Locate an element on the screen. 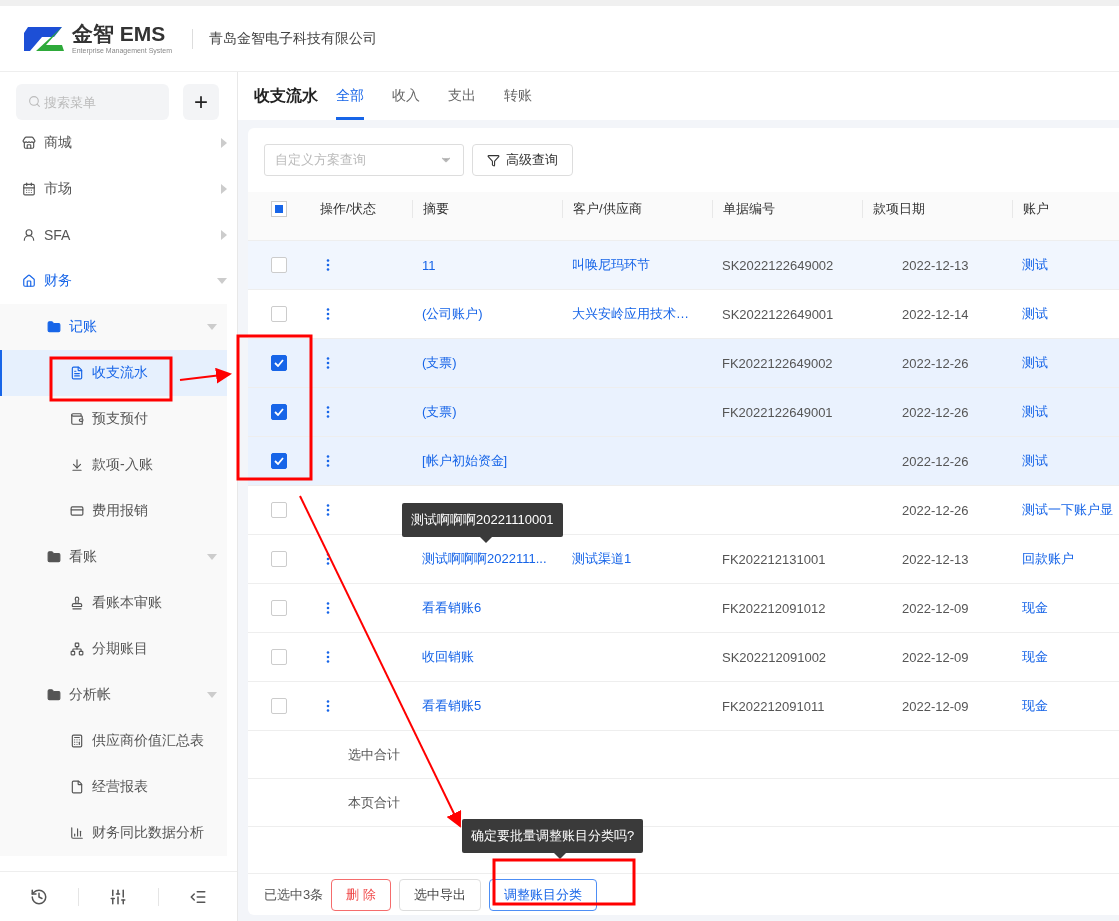  select-all-checkbox is located at coordinates (279, 208).